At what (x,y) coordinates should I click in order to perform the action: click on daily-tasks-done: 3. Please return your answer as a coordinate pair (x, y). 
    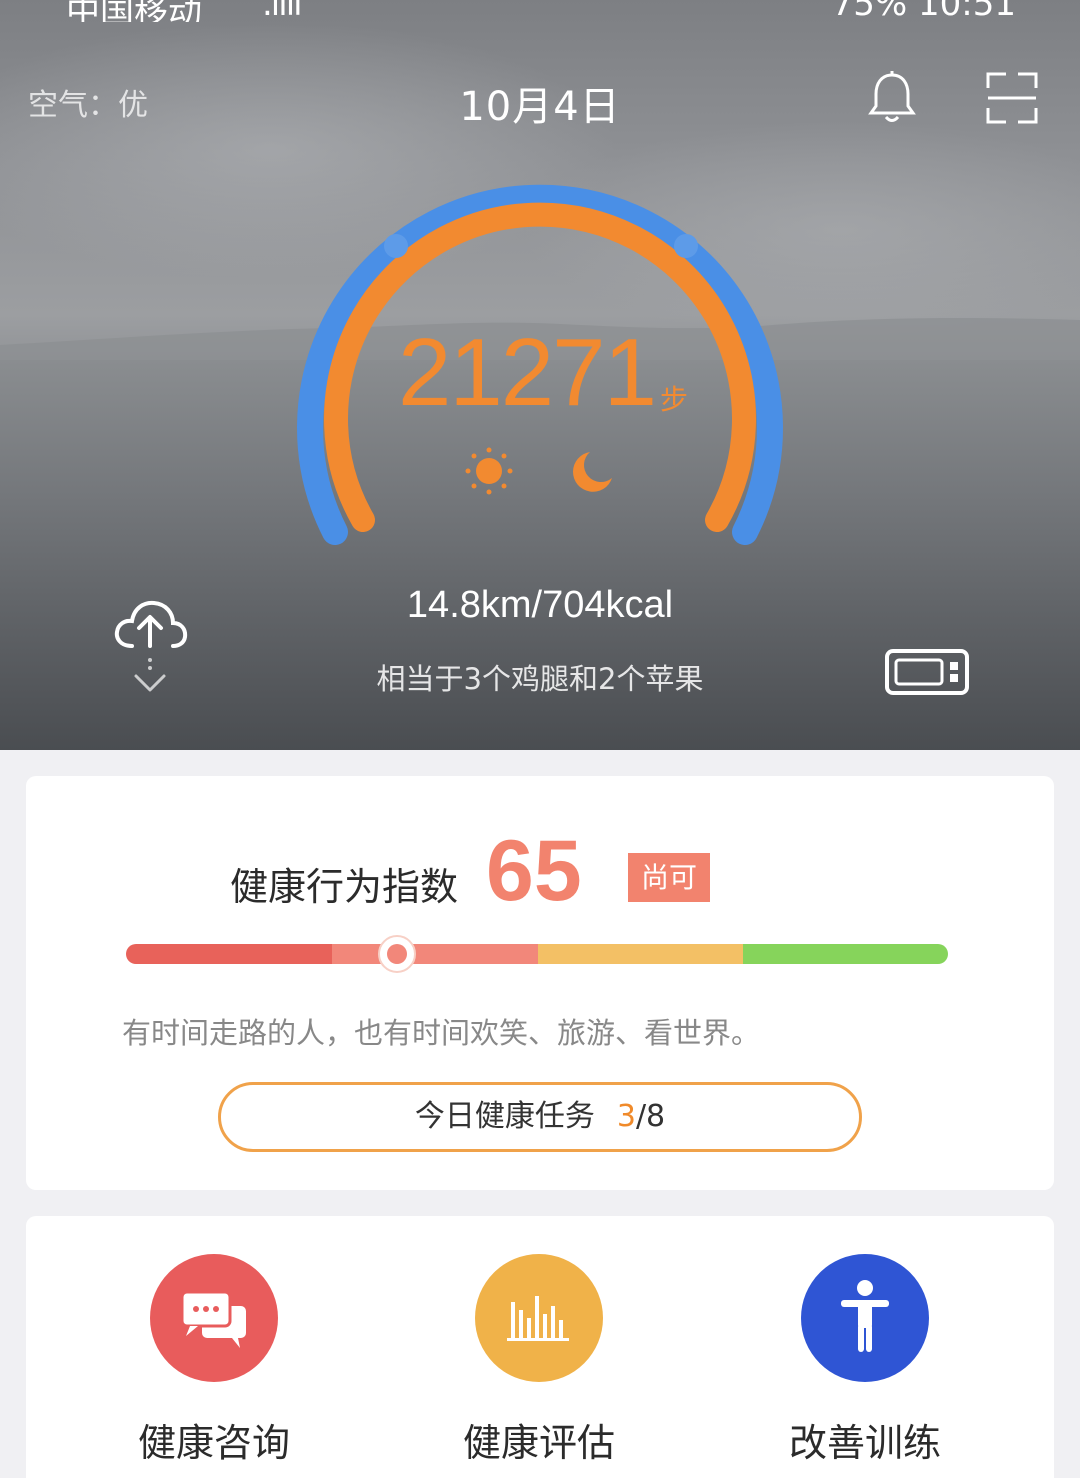
    Looking at the image, I should click on (626, 1116).